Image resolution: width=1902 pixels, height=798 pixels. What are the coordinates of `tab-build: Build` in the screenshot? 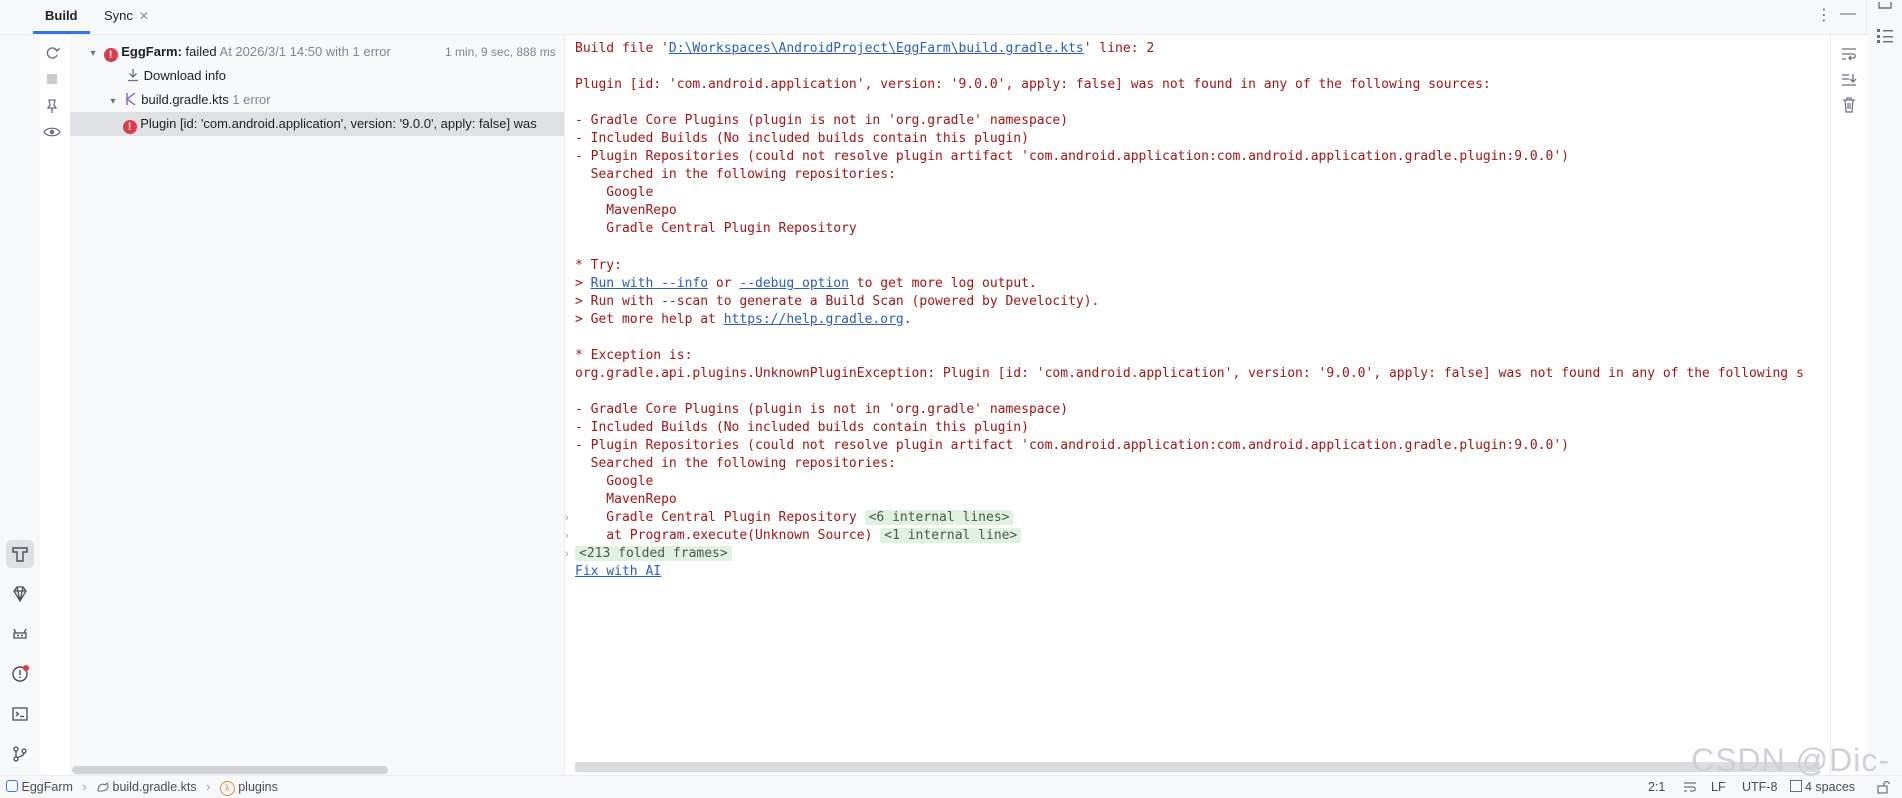 It's located at (61, 17).